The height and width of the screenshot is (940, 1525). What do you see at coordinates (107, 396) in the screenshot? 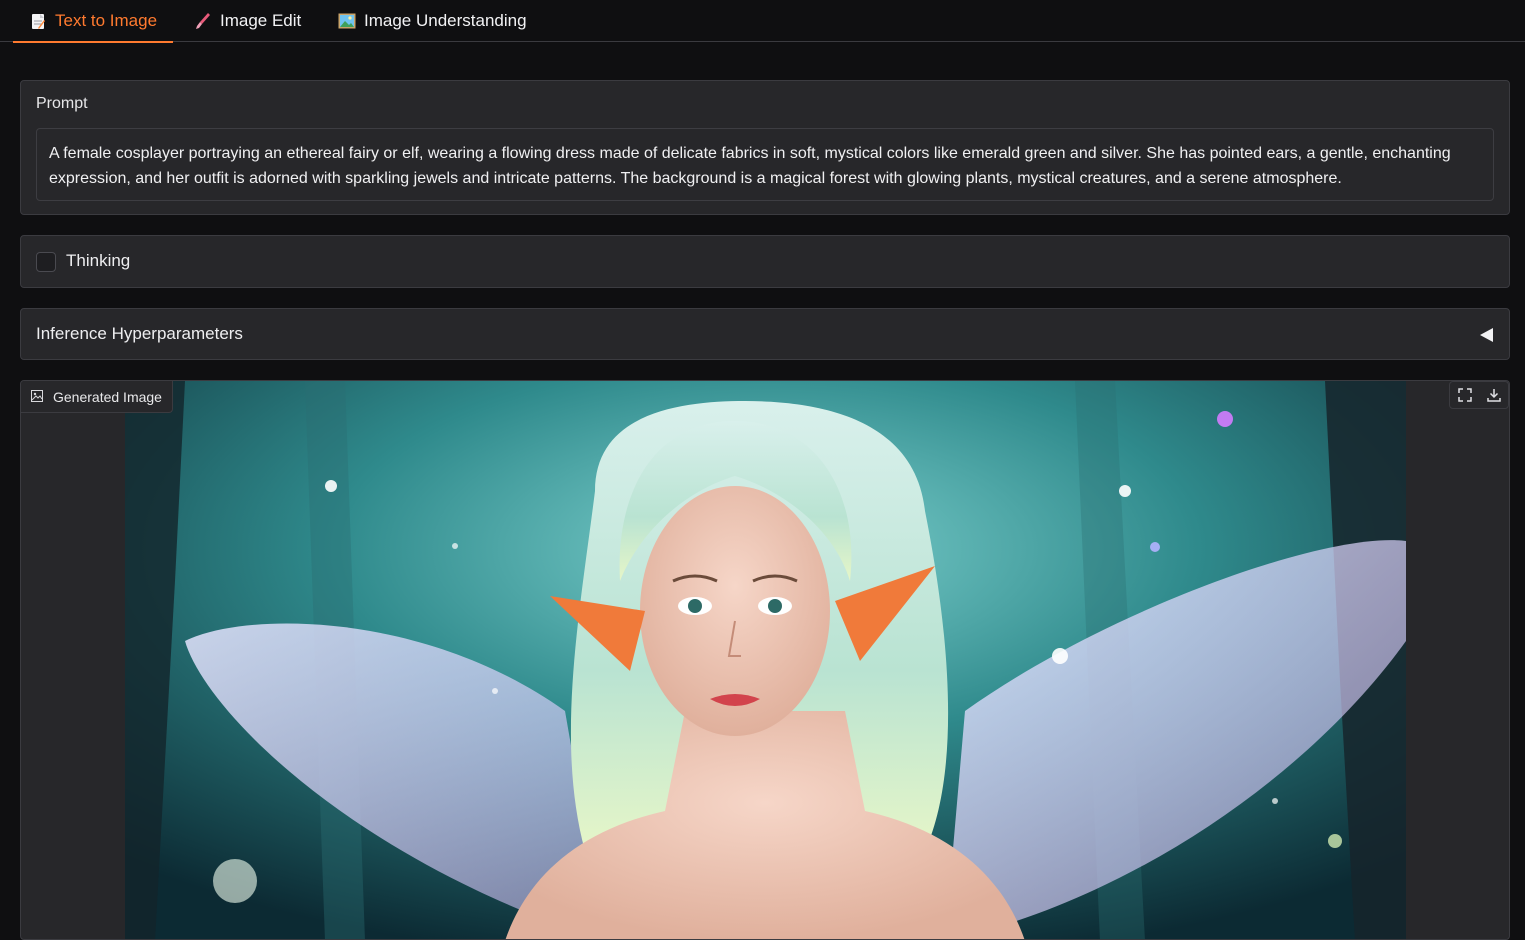
I see `label-text: Generated Image` at bounding box center [107, 396].